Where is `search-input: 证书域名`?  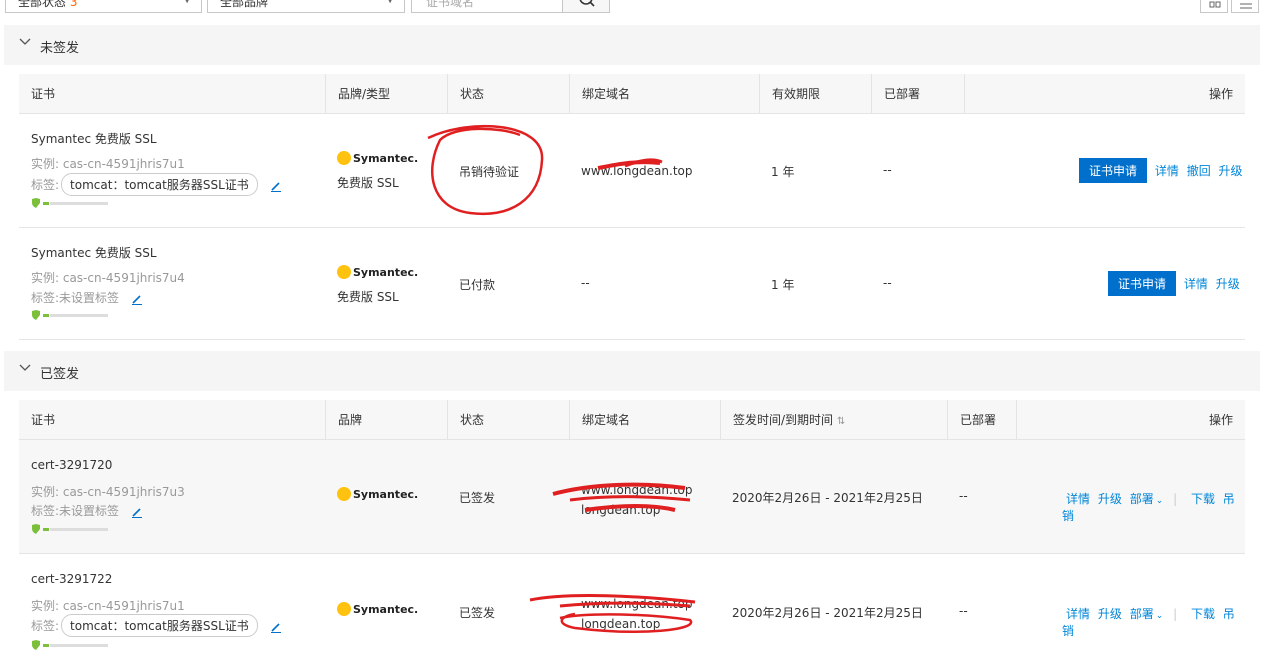
search-input: 证书域名 is located at coordinates (487, 6).